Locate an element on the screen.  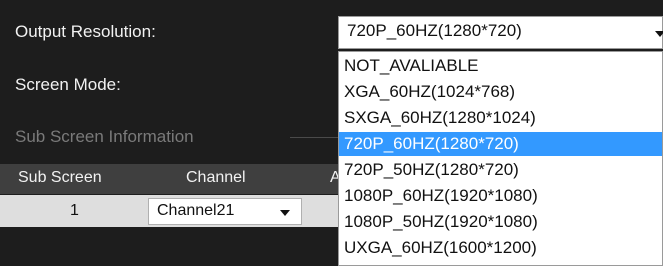
col-channel: Channel is located at coordinates (216, 177).